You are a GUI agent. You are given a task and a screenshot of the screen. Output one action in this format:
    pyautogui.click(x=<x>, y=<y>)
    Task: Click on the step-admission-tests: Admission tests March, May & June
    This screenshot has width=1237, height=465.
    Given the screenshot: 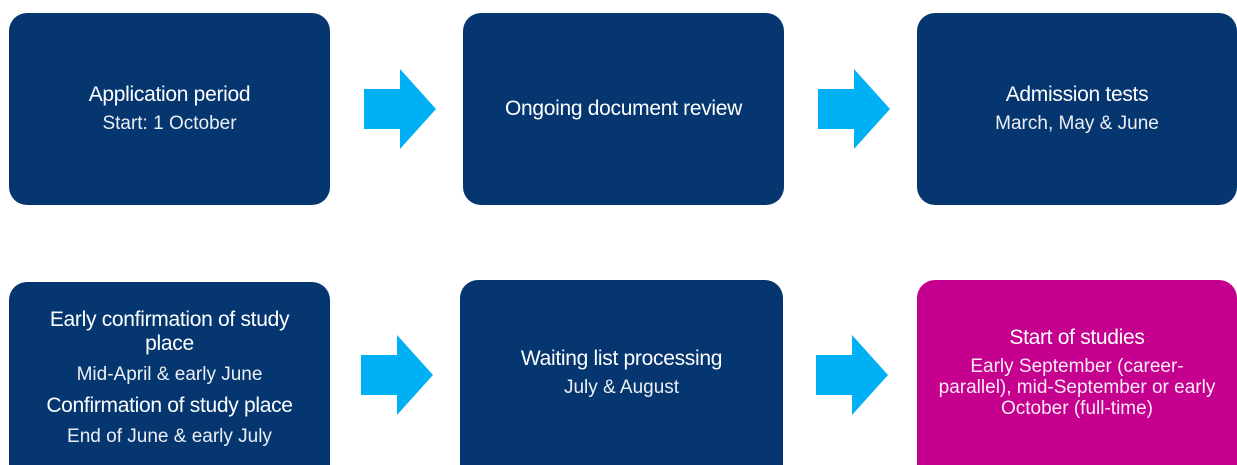 What is the action you would take?
    pyautogui.click(x=1077, y=109)
    